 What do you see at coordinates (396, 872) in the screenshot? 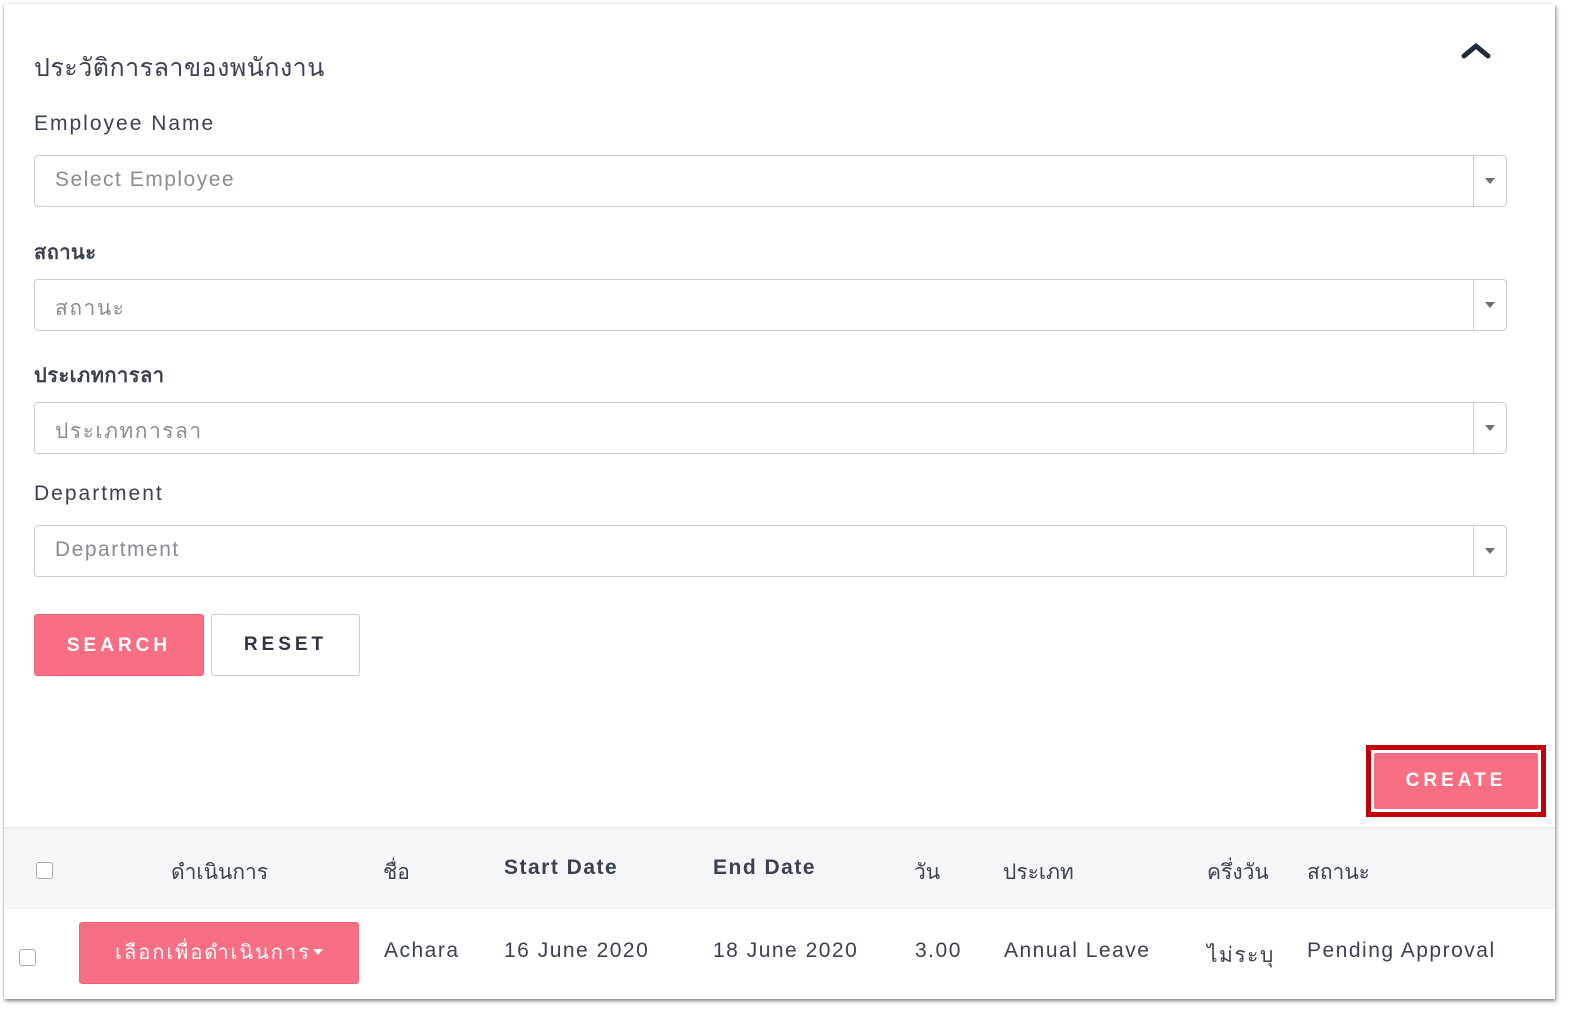
I see `header-name: ชื่อ` at bounding box center [396, 872].